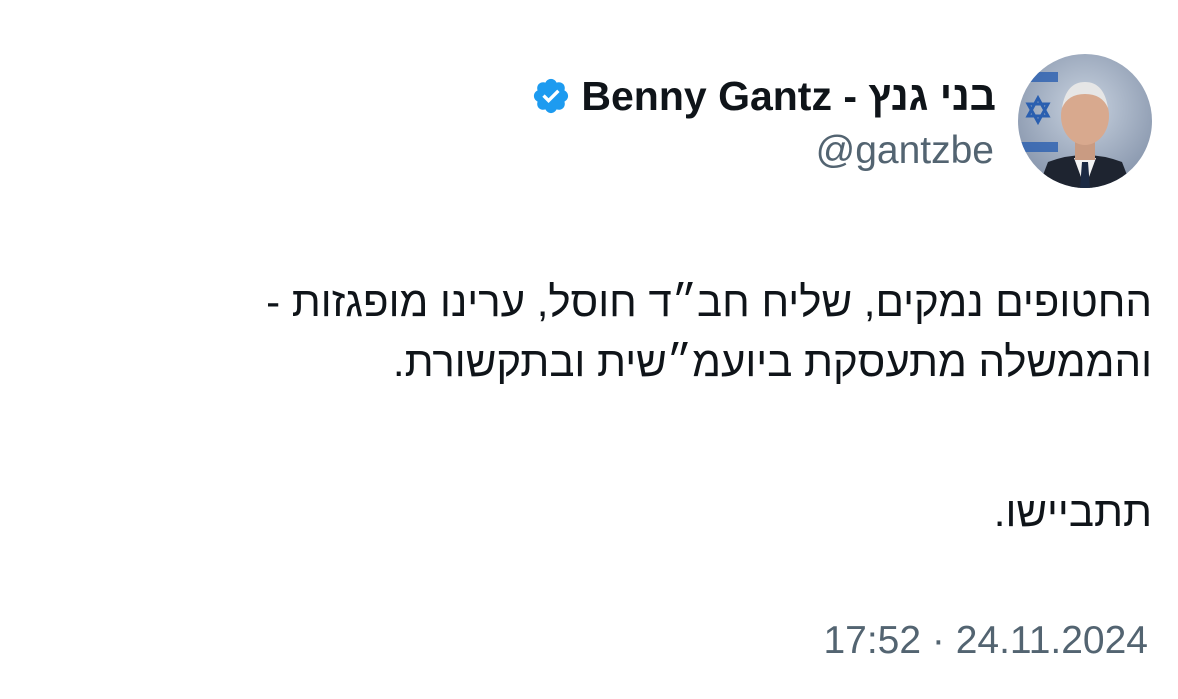 This screenshot has height=699, width=1178. Describe the element at coordinates (772, 361) in the screenshot. I see `tweet-text-line: והממשלה מתעסקת ביועמ״שית ובתקשורת.` at that location.